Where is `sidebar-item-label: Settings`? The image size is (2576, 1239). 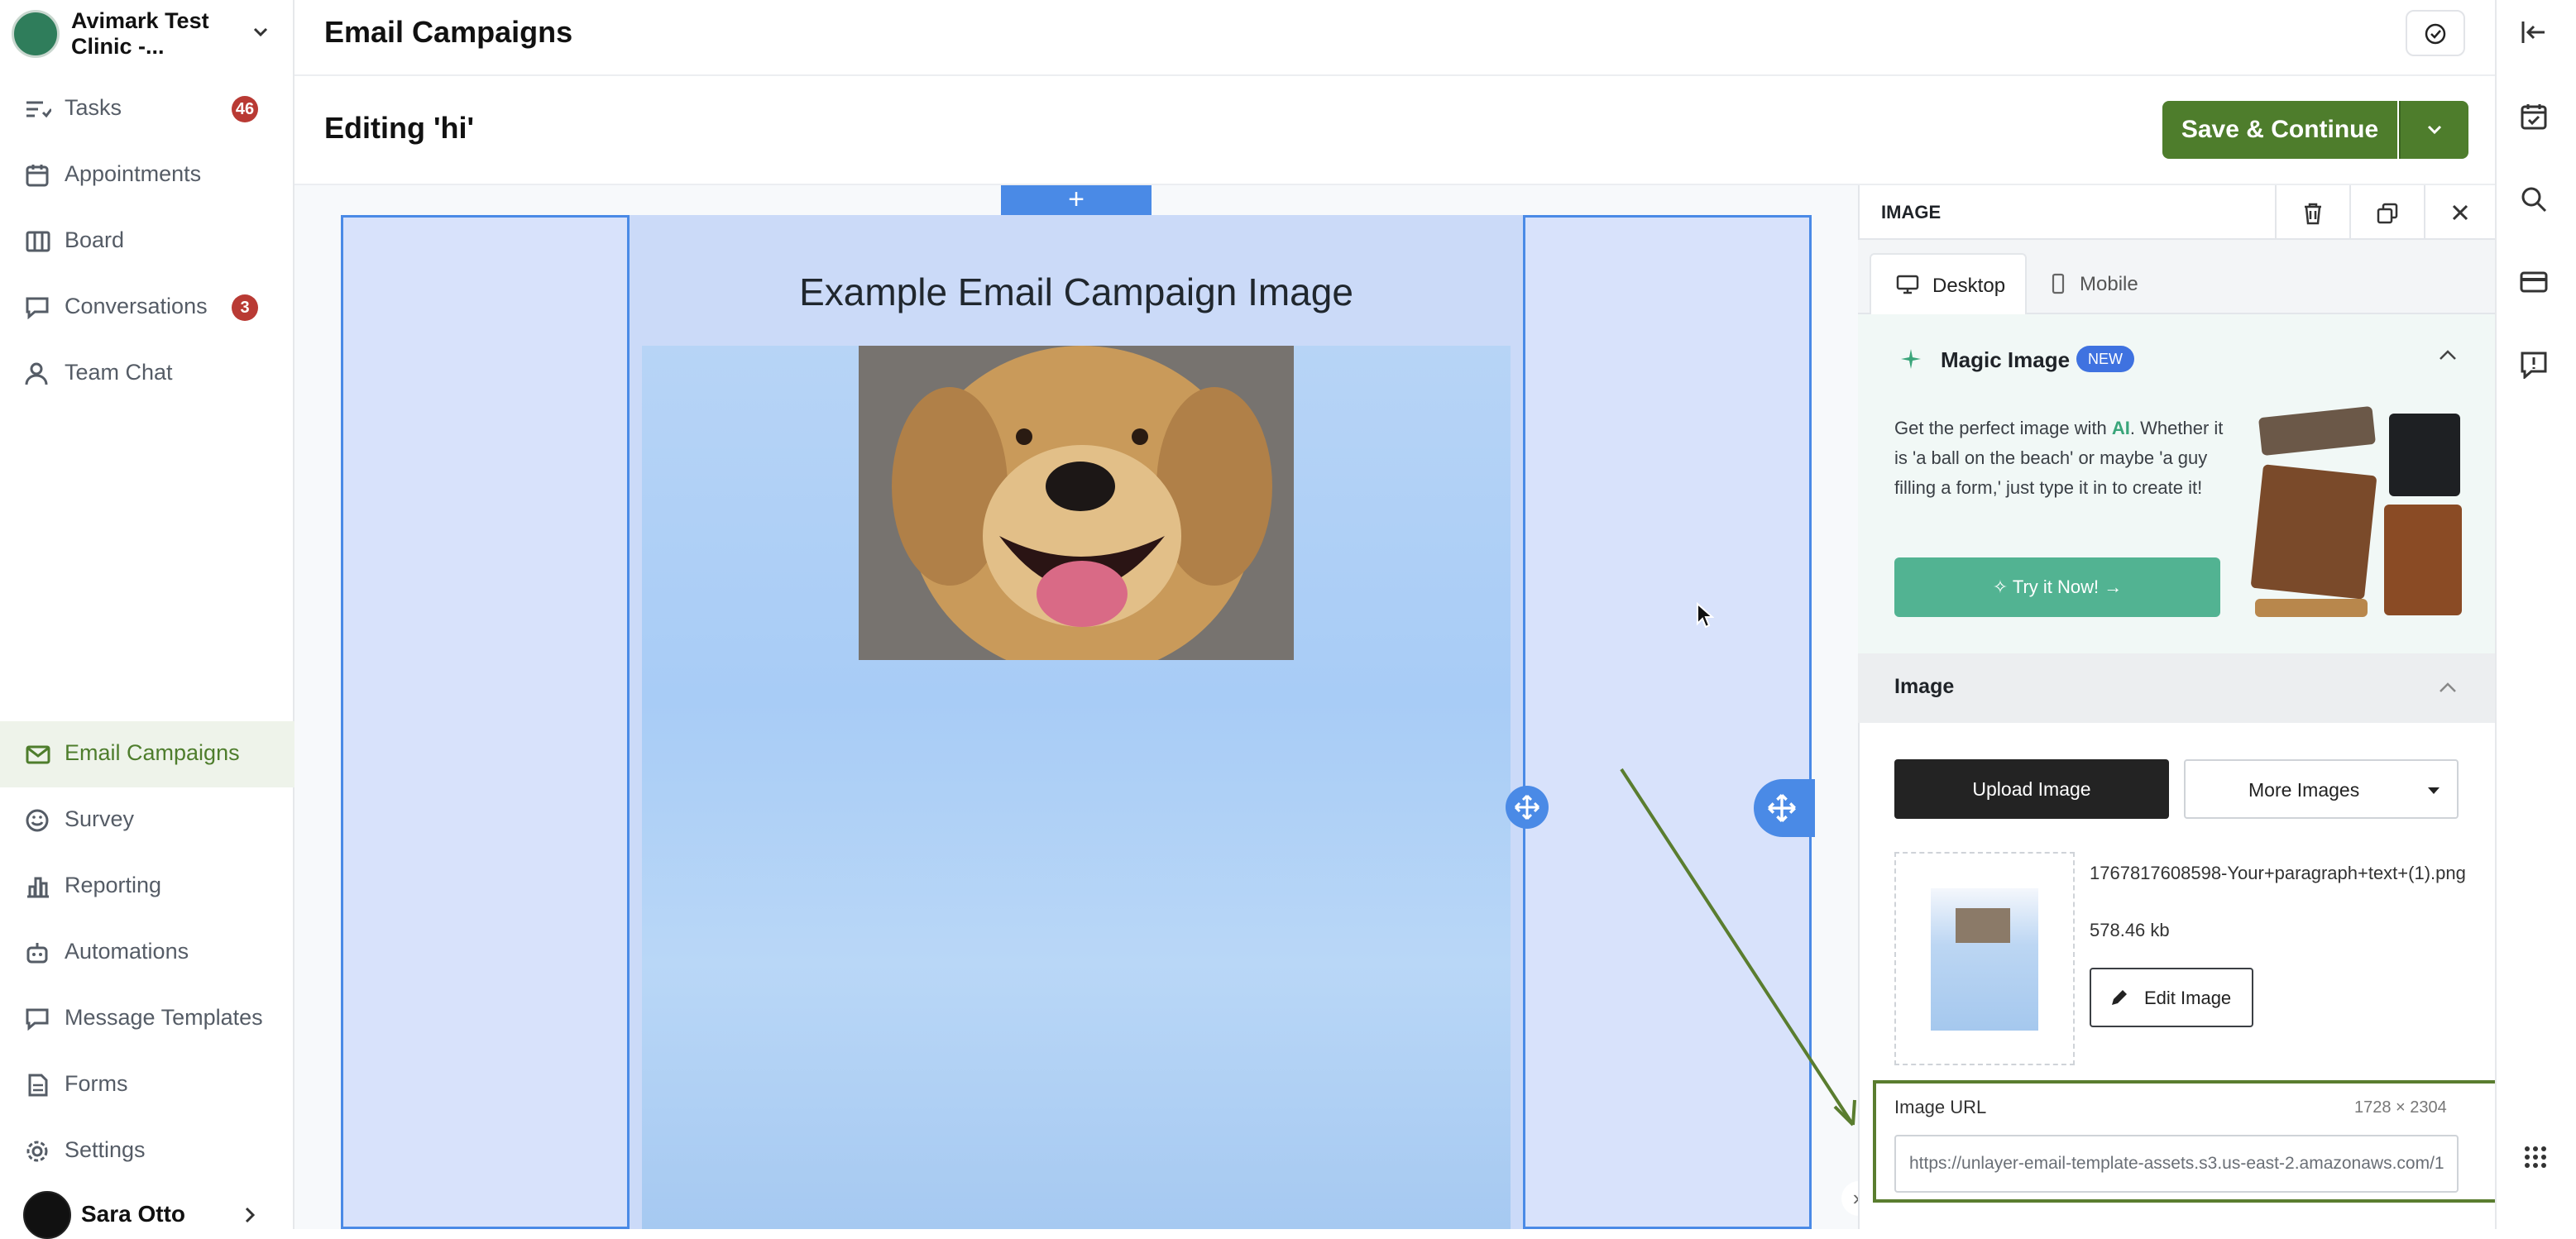 sidebar-item-label: Settings is located at coordinates (106, 1149).